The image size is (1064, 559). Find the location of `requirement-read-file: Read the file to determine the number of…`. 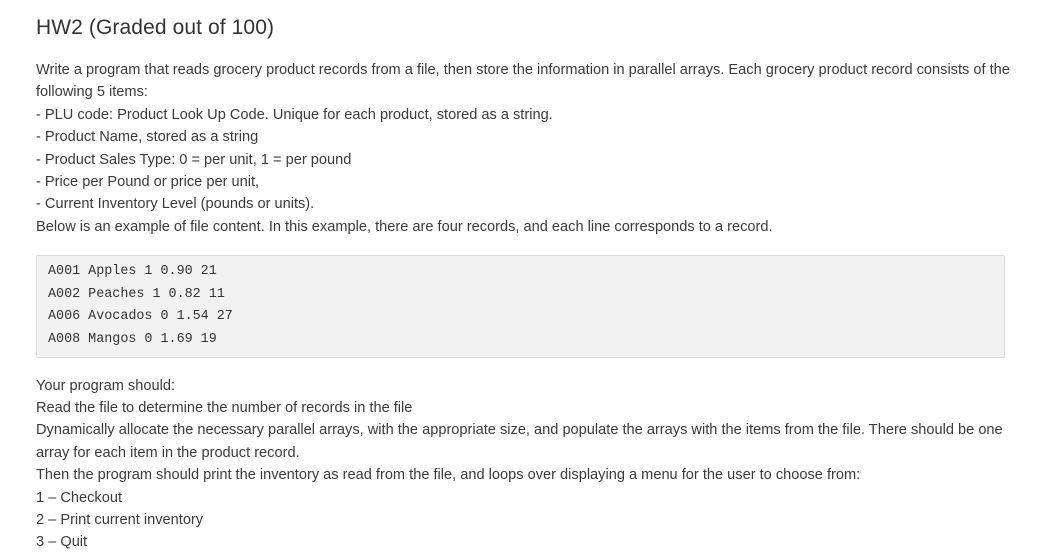

requirement-read-file: Read the file to determine the number of… is located at coordinates (224, 408).